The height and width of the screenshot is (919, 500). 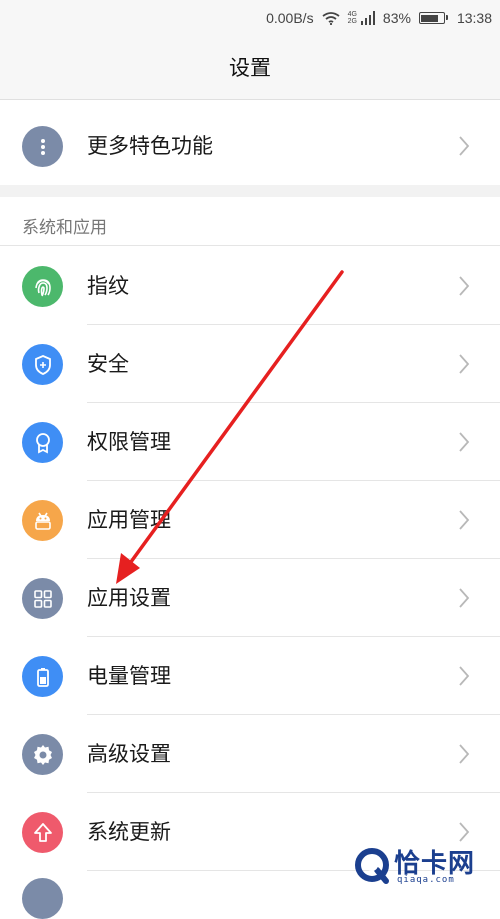 What do you see at coordinates (150, 146) in the screenshot?
I see `settings-item-label: 更多特色功能` at bounding box center [150, 146].